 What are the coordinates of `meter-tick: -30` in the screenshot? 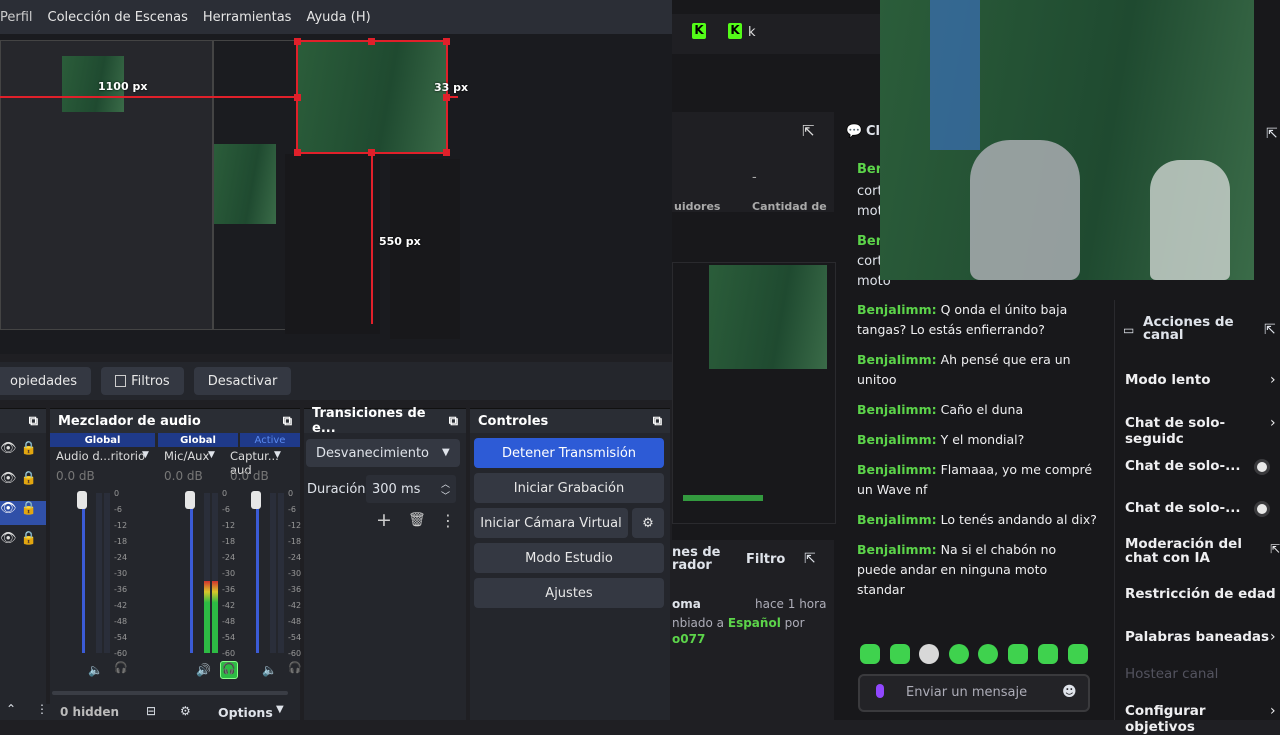 It's located at (121, 573).